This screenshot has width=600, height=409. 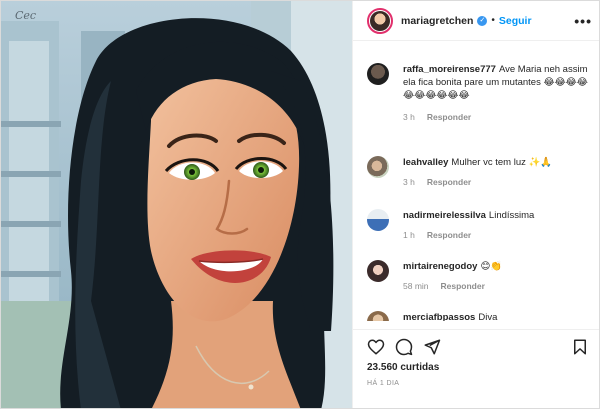 I want to click on comment-username: raffa_moreirense777, so click(x=449, y=69).